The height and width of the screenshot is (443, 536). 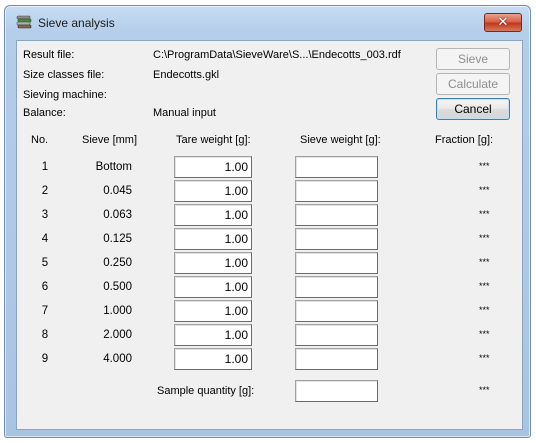 What do you see at coordinates (117, 215) in the screenshot?
I see `sieve-size: 0.063` at bounding box center [117, 215].